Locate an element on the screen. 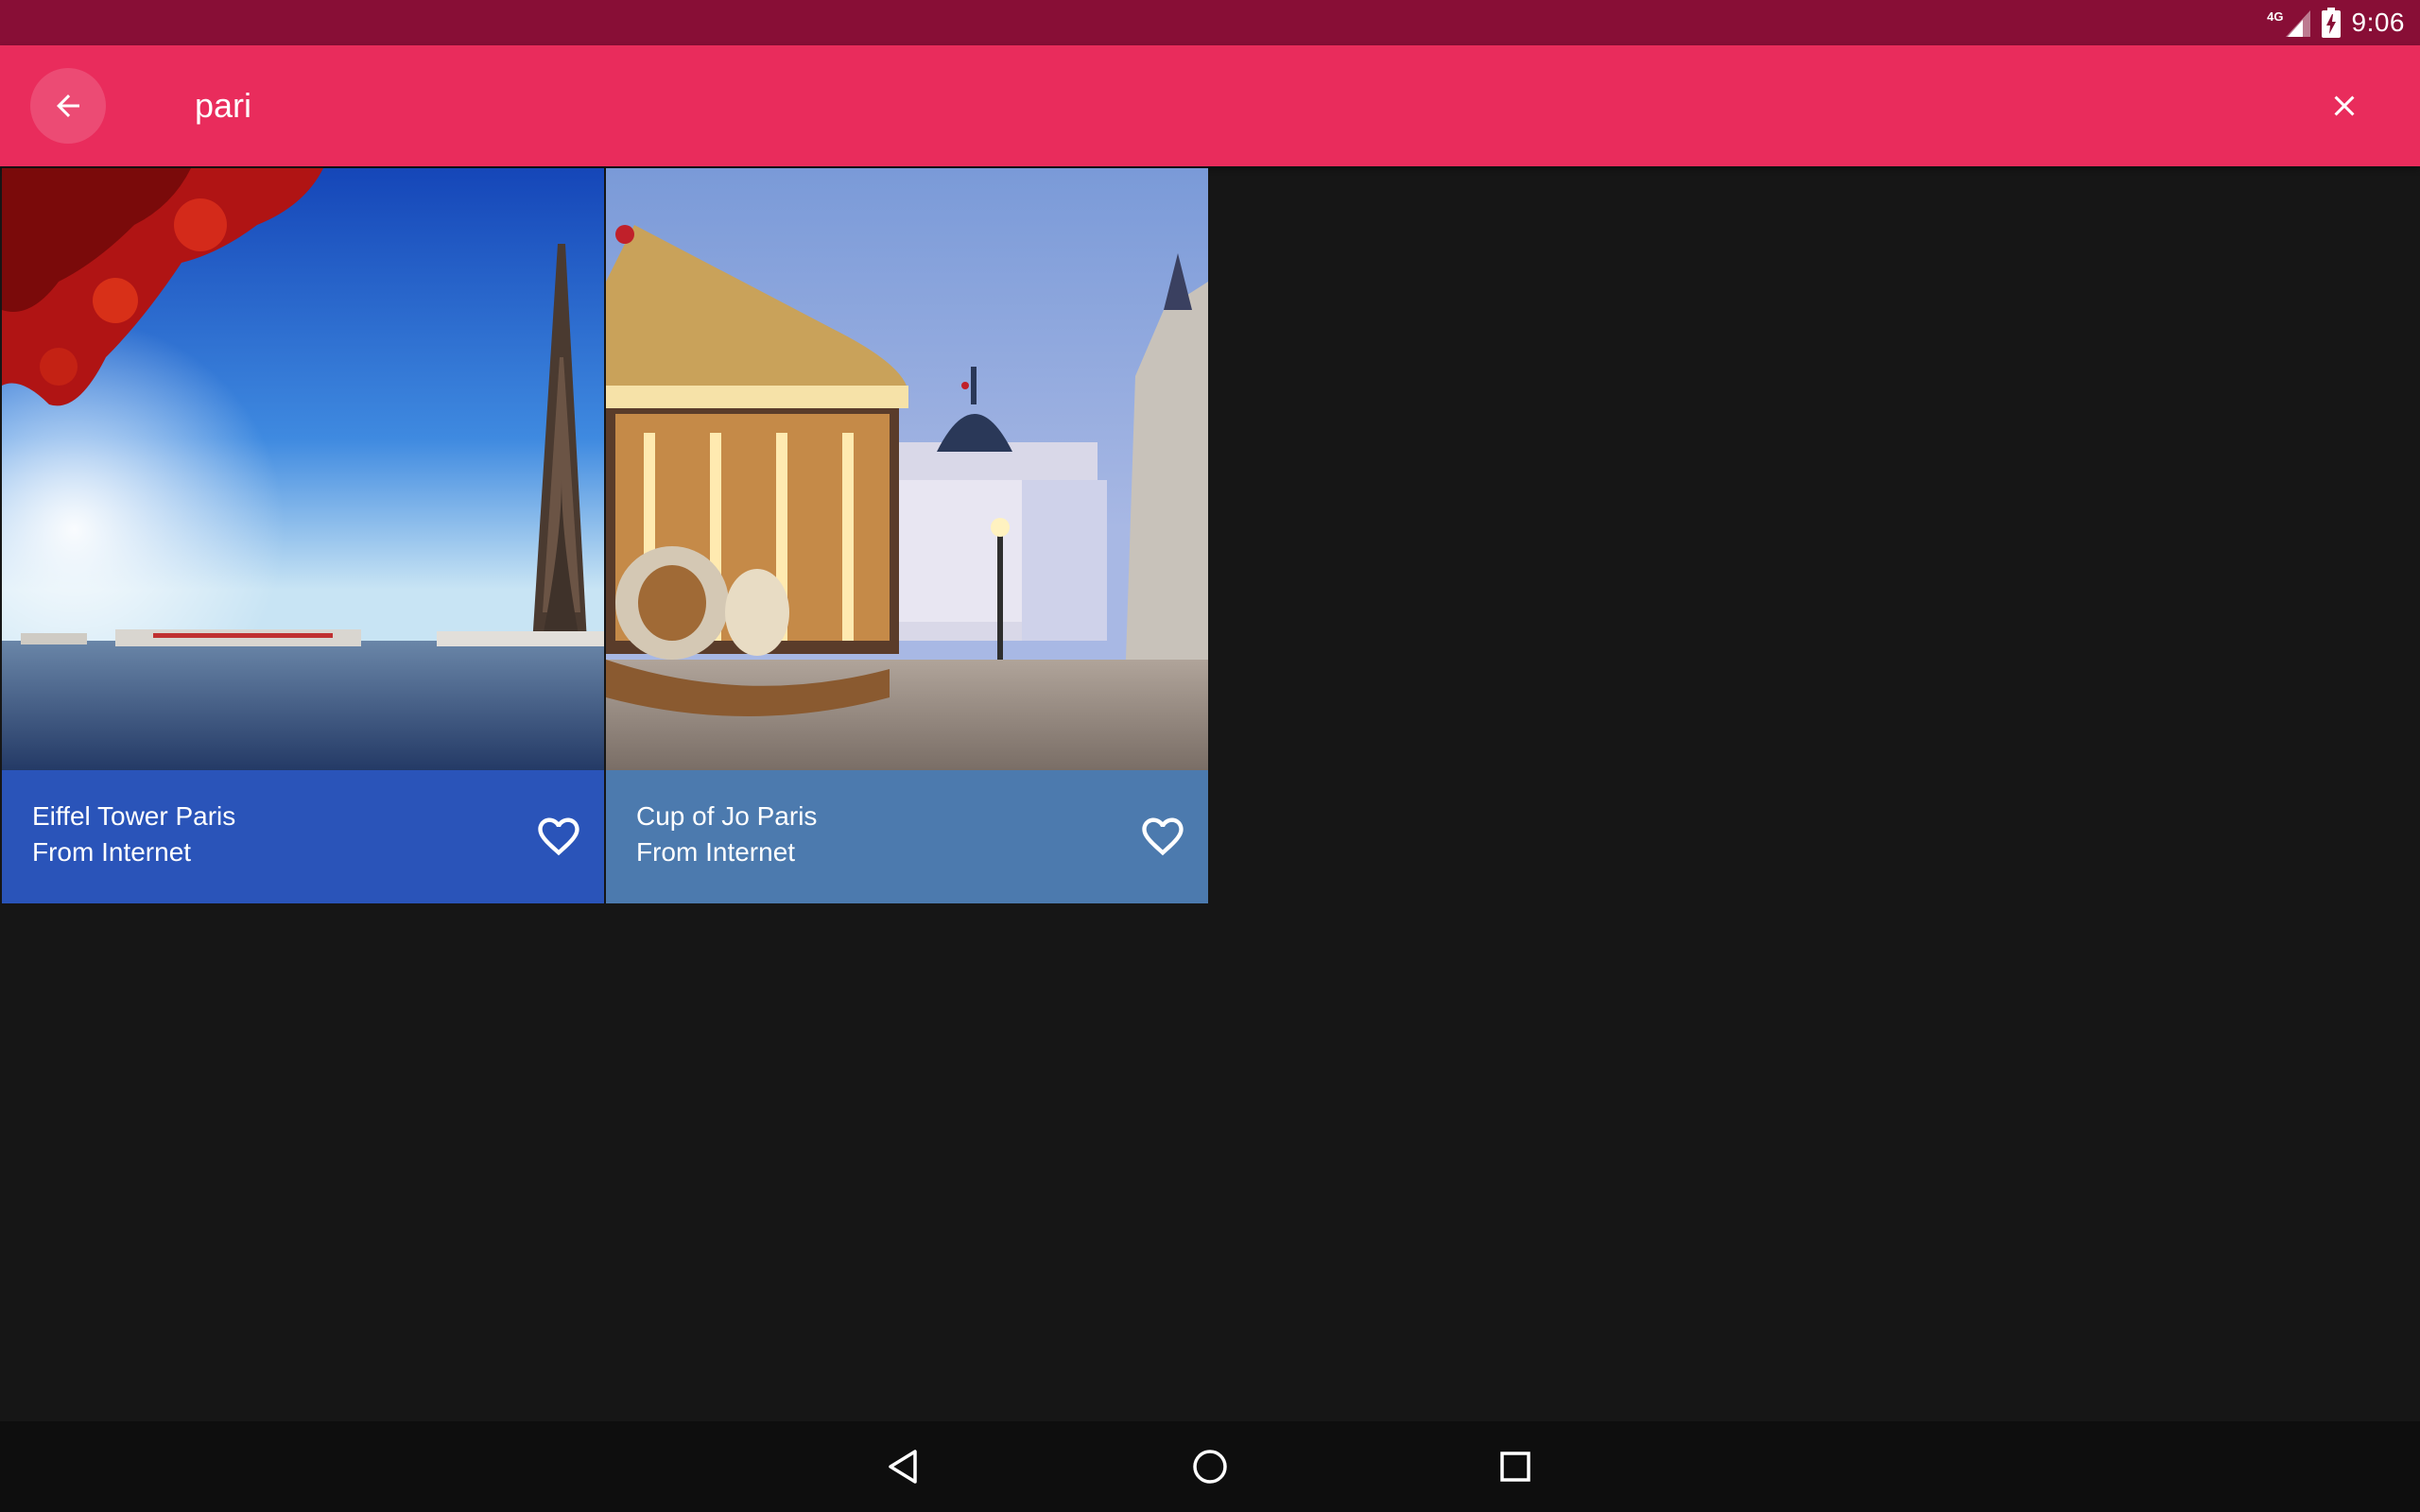 Image resolution: width=2420 pixels, height=1512 pixels. back-button is located at coordinates (68, 106).